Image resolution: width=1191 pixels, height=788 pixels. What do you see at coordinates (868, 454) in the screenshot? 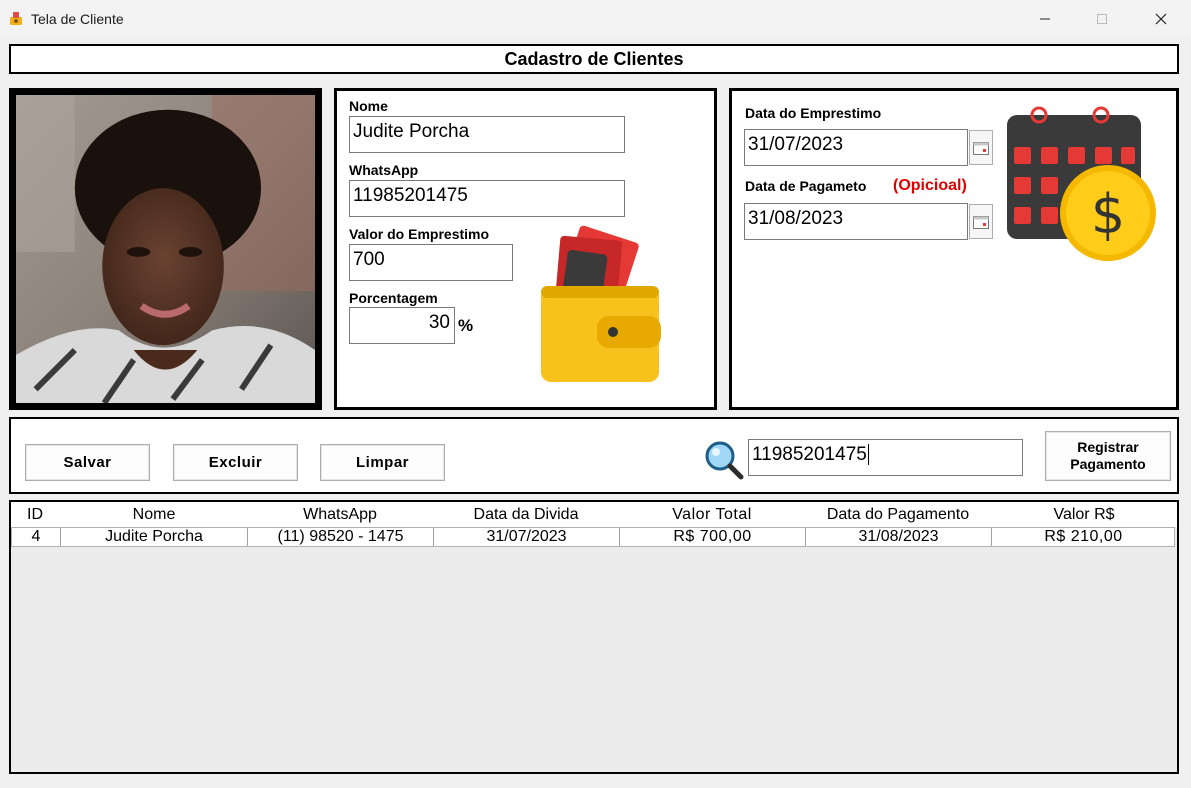
I see `text-cursor` at bounding box center [868, 454].